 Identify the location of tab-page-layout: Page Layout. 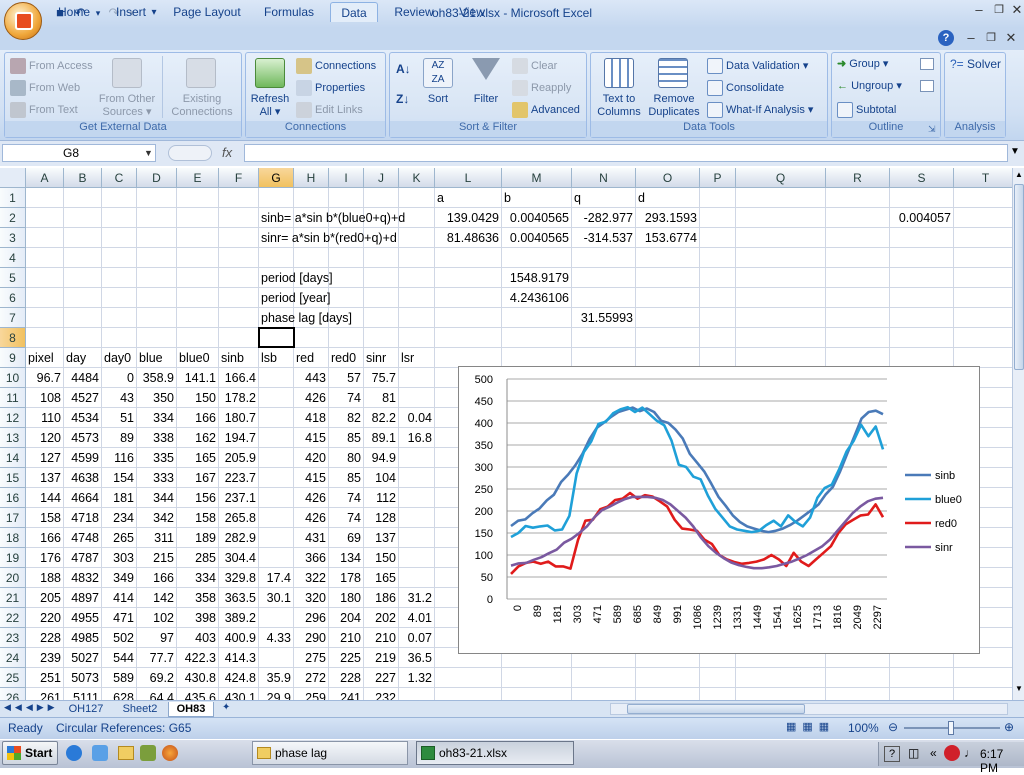
(207, 12).